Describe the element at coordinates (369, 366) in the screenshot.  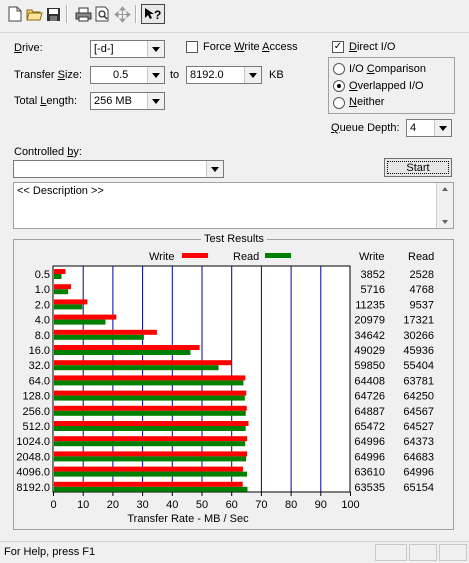
I see `write-value-label: 59850` at that location.